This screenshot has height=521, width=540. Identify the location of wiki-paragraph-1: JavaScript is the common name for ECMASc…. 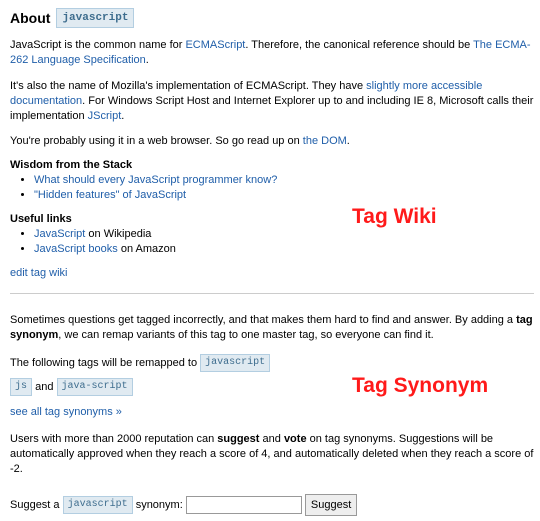
(272, 53).